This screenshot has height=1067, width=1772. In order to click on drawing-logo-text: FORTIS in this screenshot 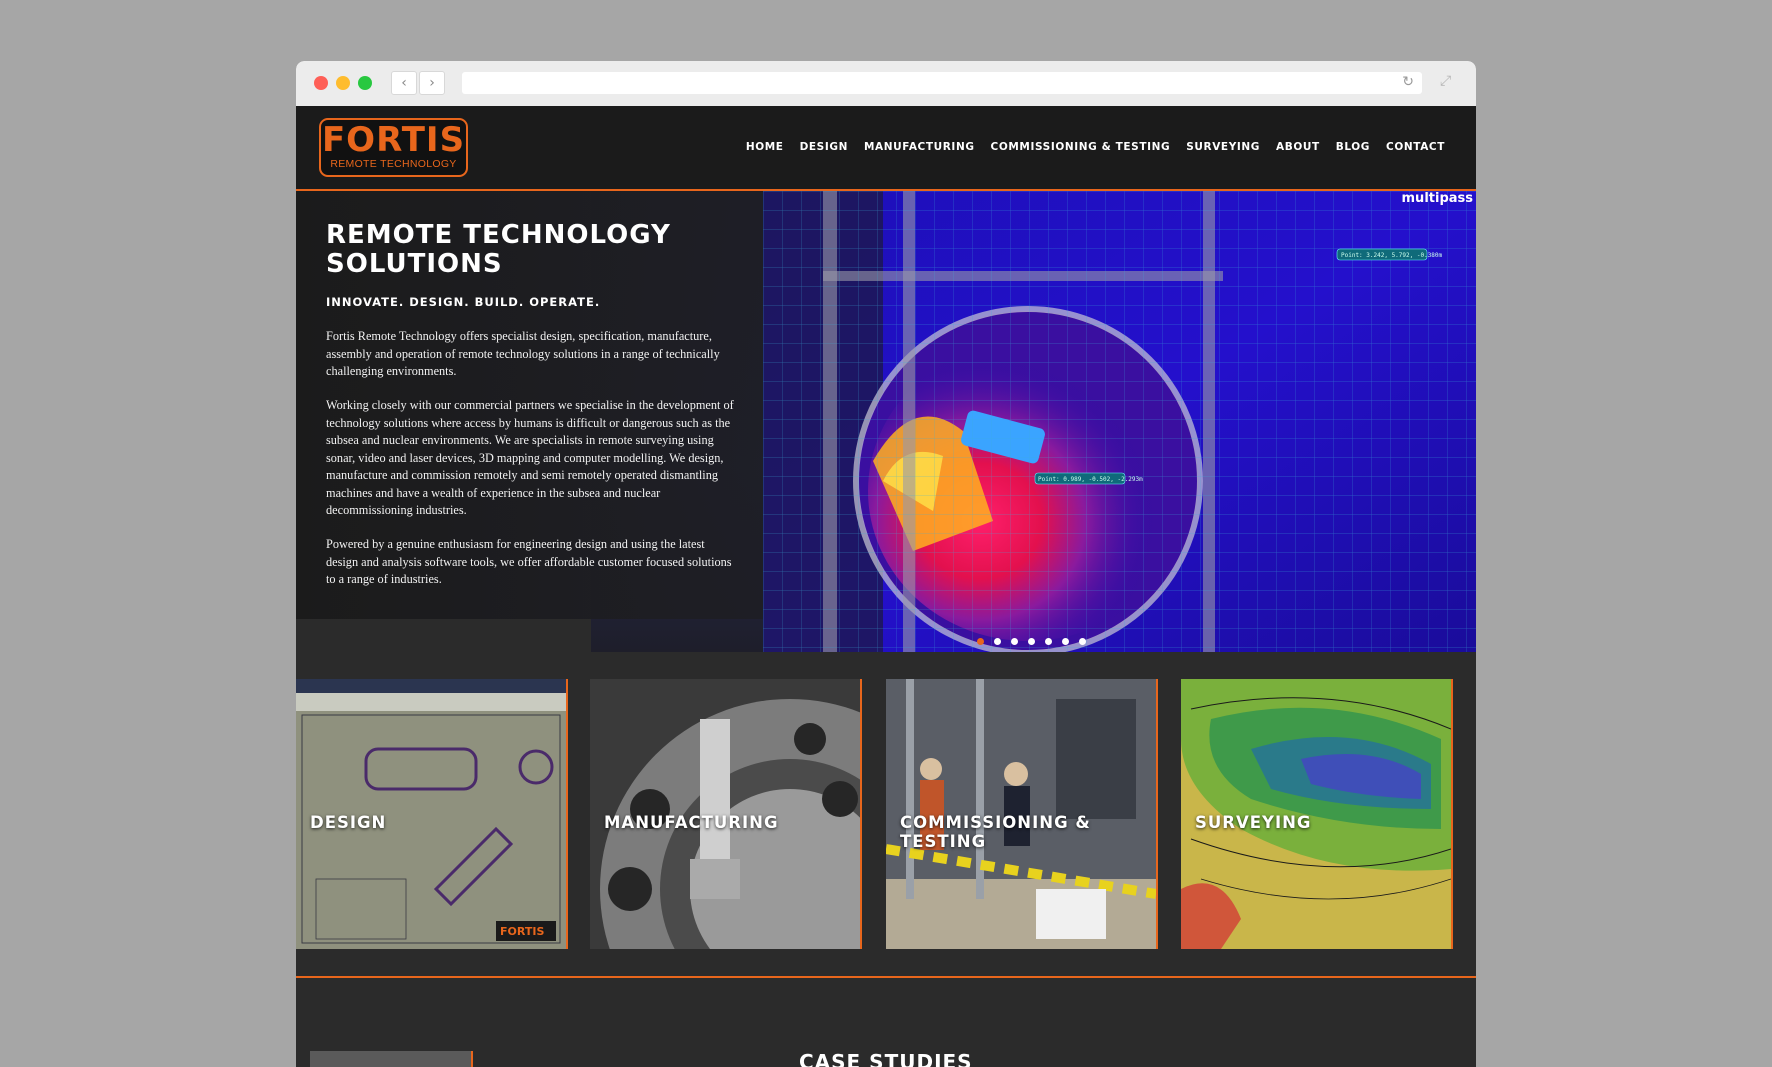, I will do `click(522, 931)`.